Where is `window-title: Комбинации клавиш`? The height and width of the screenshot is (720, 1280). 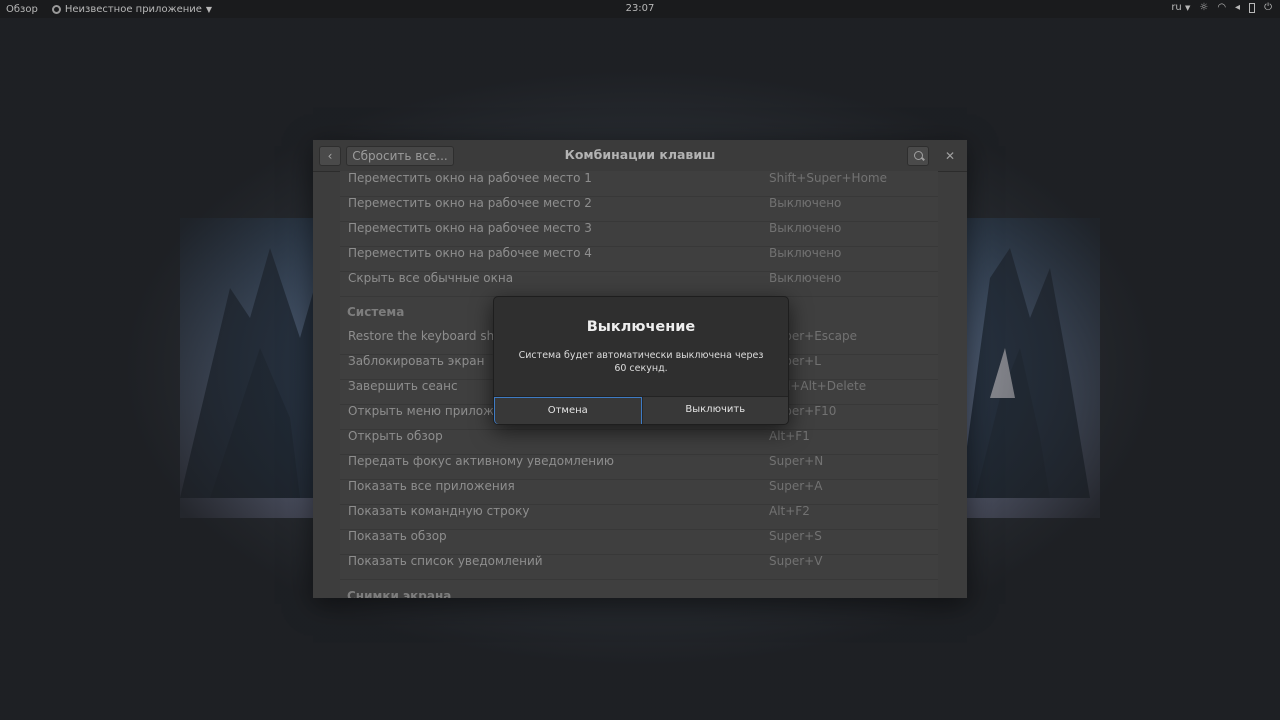
window-title: Комбинации клавиш is located at coordinates (640, 154).